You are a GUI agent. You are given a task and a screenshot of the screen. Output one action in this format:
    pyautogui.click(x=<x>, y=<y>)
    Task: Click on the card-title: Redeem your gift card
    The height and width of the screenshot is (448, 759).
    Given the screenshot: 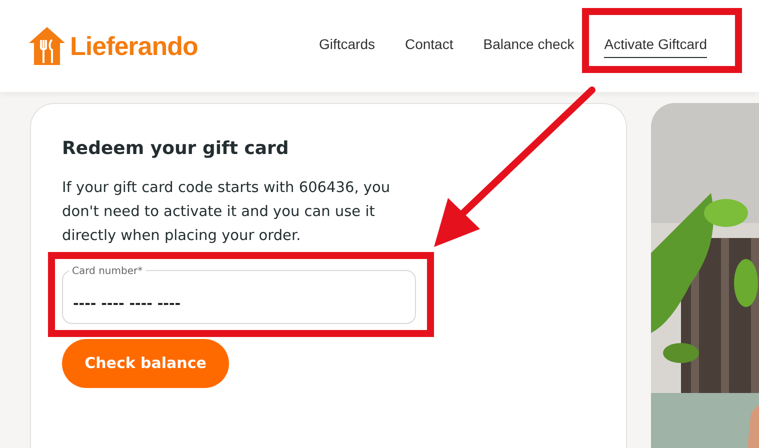 What is the action you would take?
    pyautogui.click(x=176, y=149)
    